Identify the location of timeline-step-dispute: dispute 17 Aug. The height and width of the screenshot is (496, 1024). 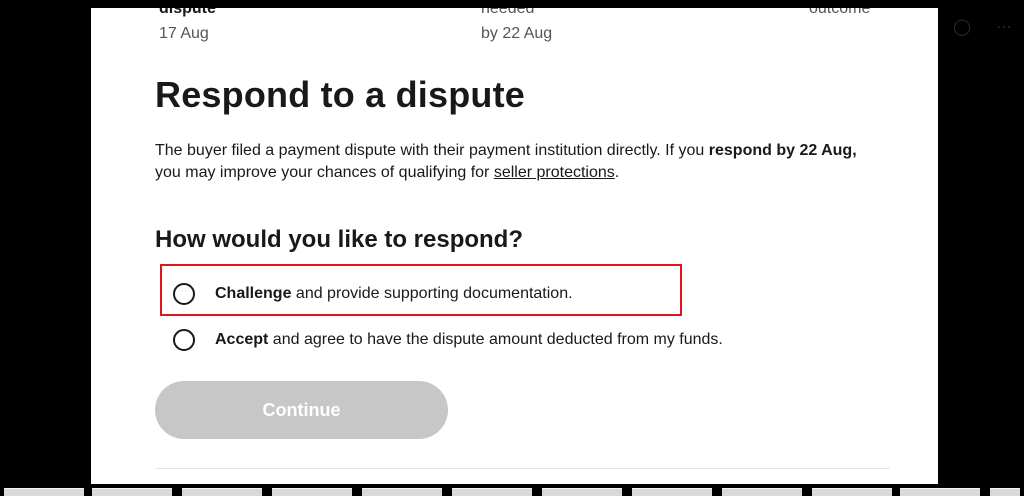
(187, 26).